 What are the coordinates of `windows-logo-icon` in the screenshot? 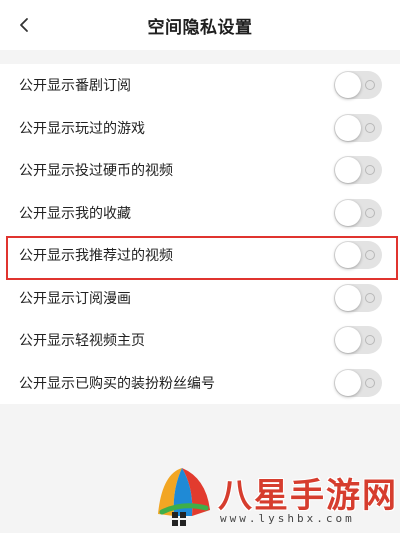 It's located at (179, 519).